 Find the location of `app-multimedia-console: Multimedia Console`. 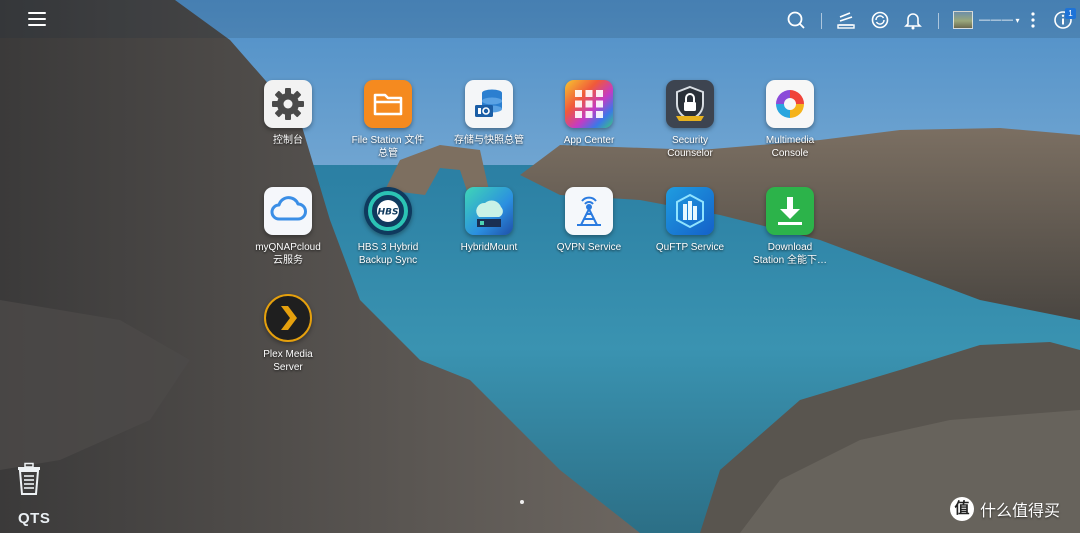

app-multimedia-console: Multimedia Console is located at coordinates (790, 120).